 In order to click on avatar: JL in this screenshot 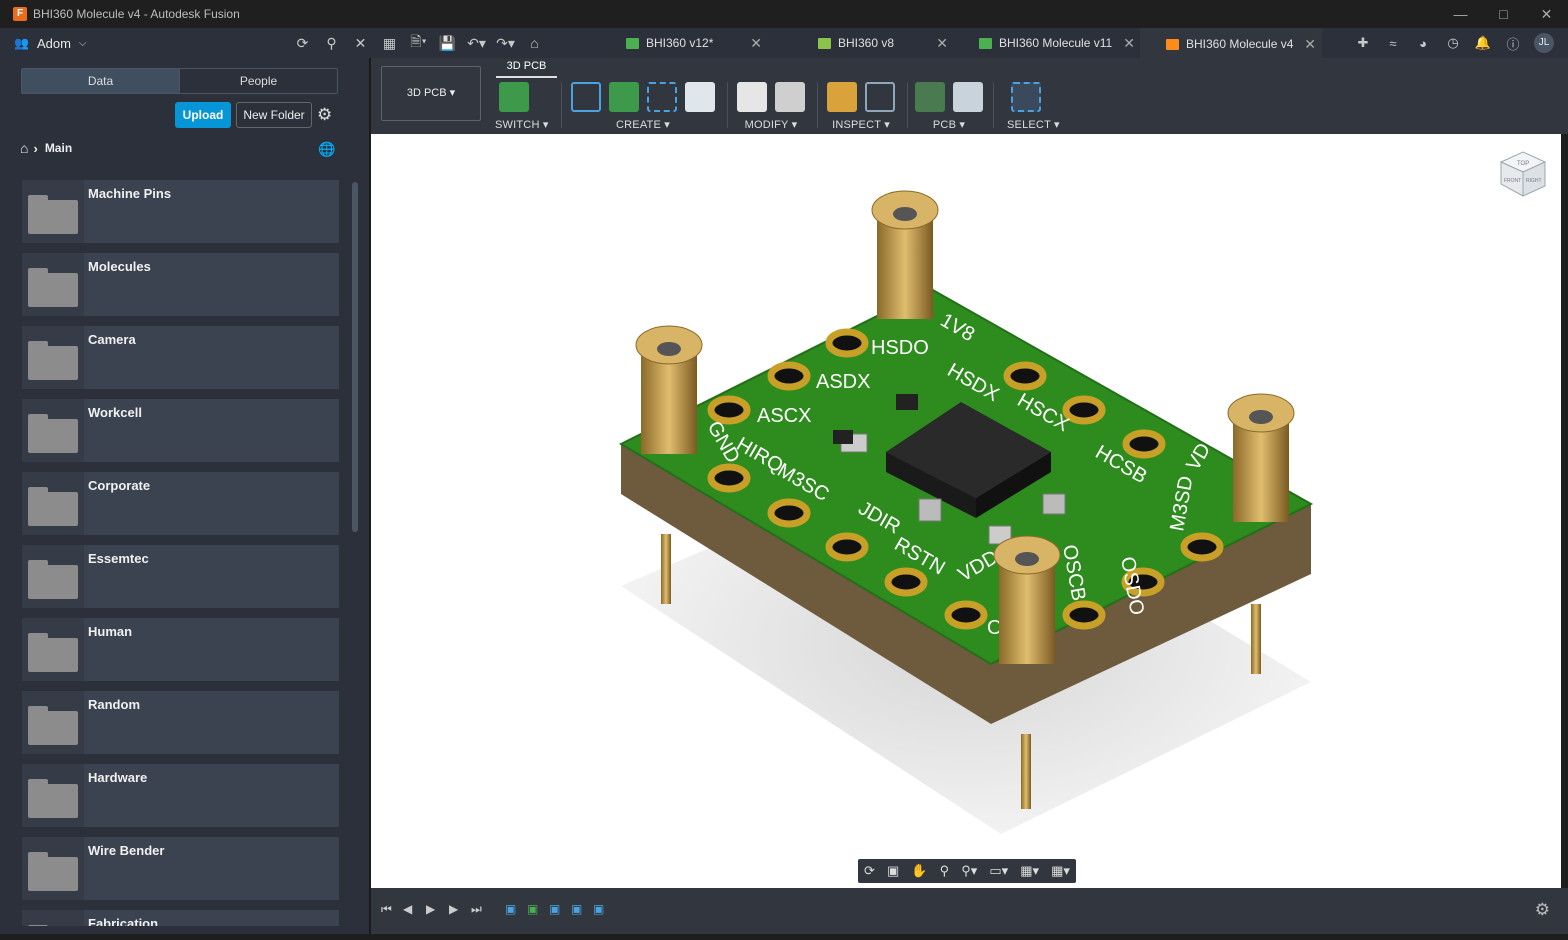, I will do `click(1544, 43)`.